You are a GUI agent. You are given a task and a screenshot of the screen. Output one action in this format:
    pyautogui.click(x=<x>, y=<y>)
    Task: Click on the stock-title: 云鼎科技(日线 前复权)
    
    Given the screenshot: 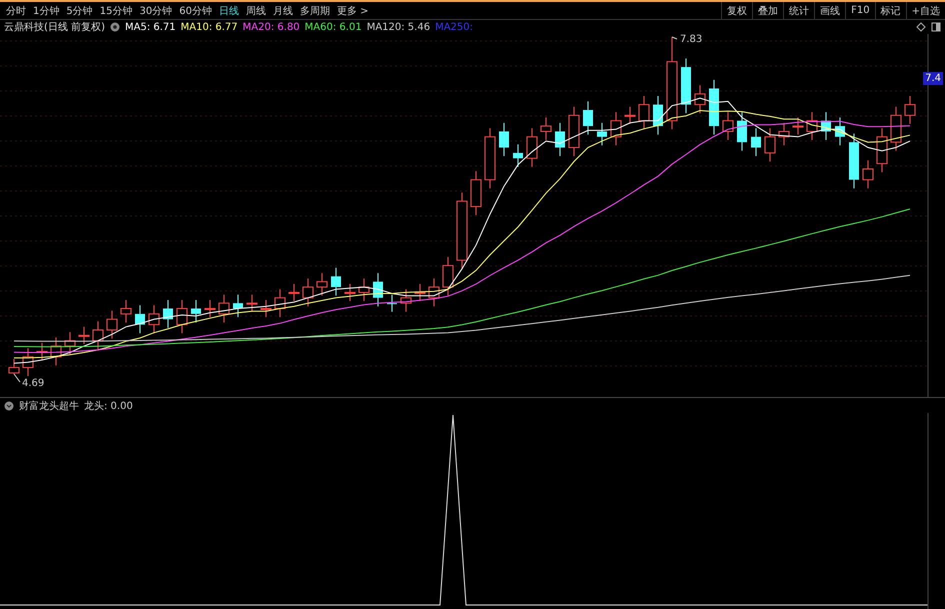 What is the action you would take?
    pyautogui.click(x=54, y=27)
    